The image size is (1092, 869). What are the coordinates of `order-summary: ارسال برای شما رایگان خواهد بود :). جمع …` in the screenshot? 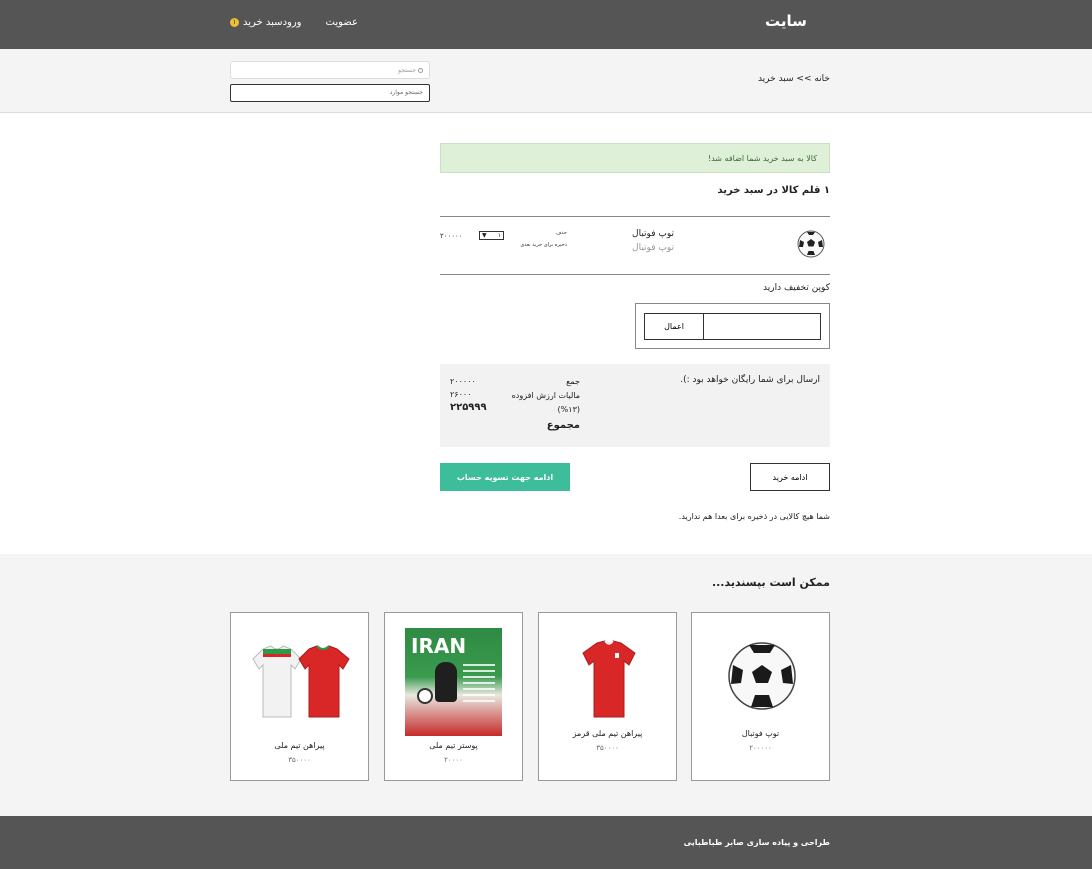 It's located at (635, 405).